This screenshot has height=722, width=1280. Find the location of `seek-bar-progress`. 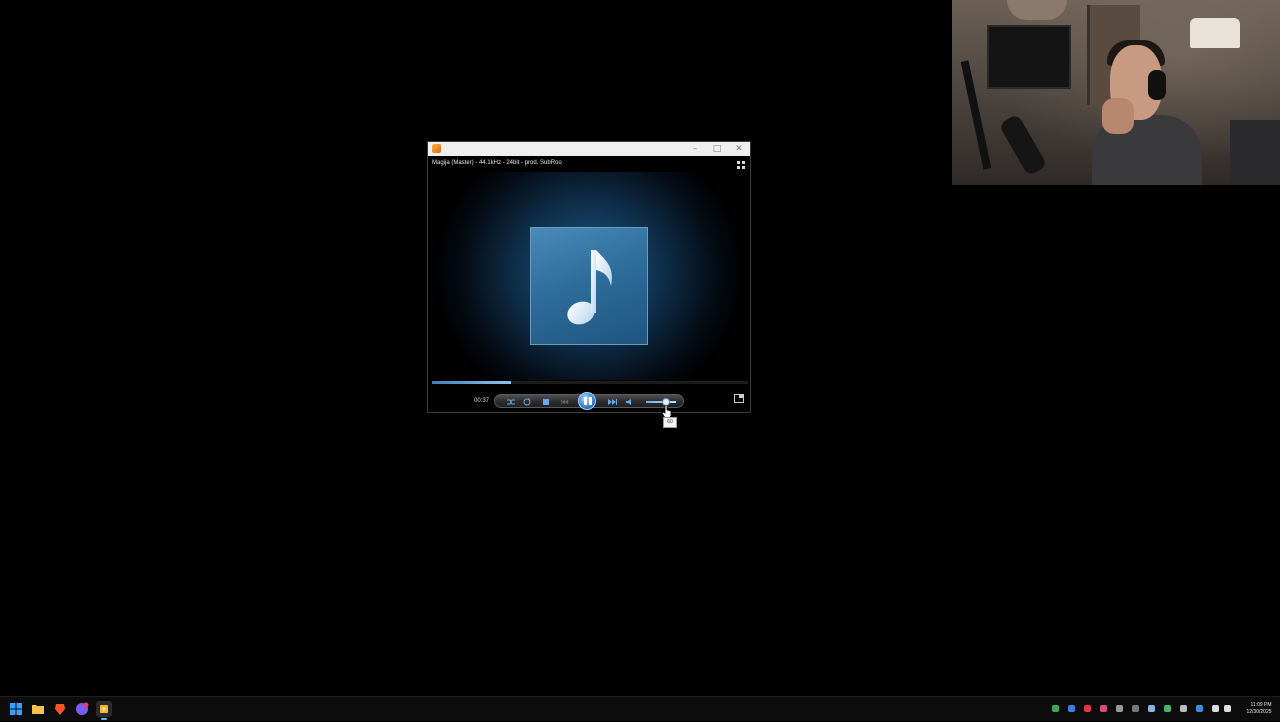

seek-bar-progress is located at coordinates (471, 382).